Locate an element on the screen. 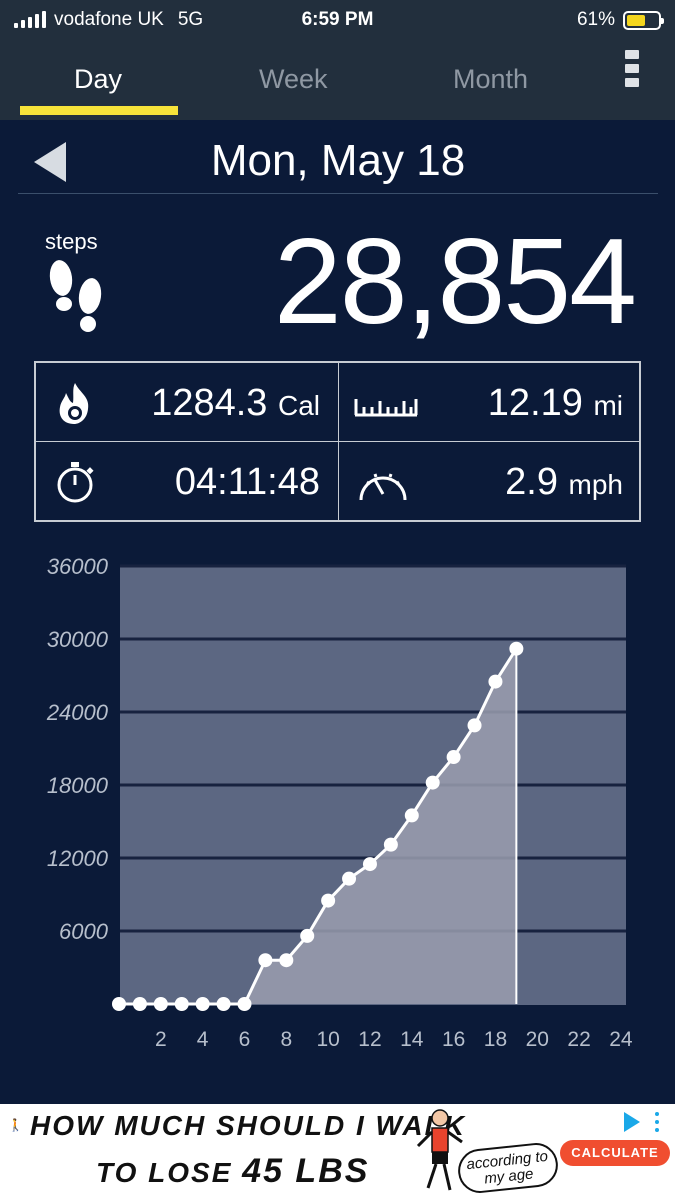 The width and height of the screenshot is (675, 1200). duration-cell: 04:11:48 is located at coordinates (187, 481).